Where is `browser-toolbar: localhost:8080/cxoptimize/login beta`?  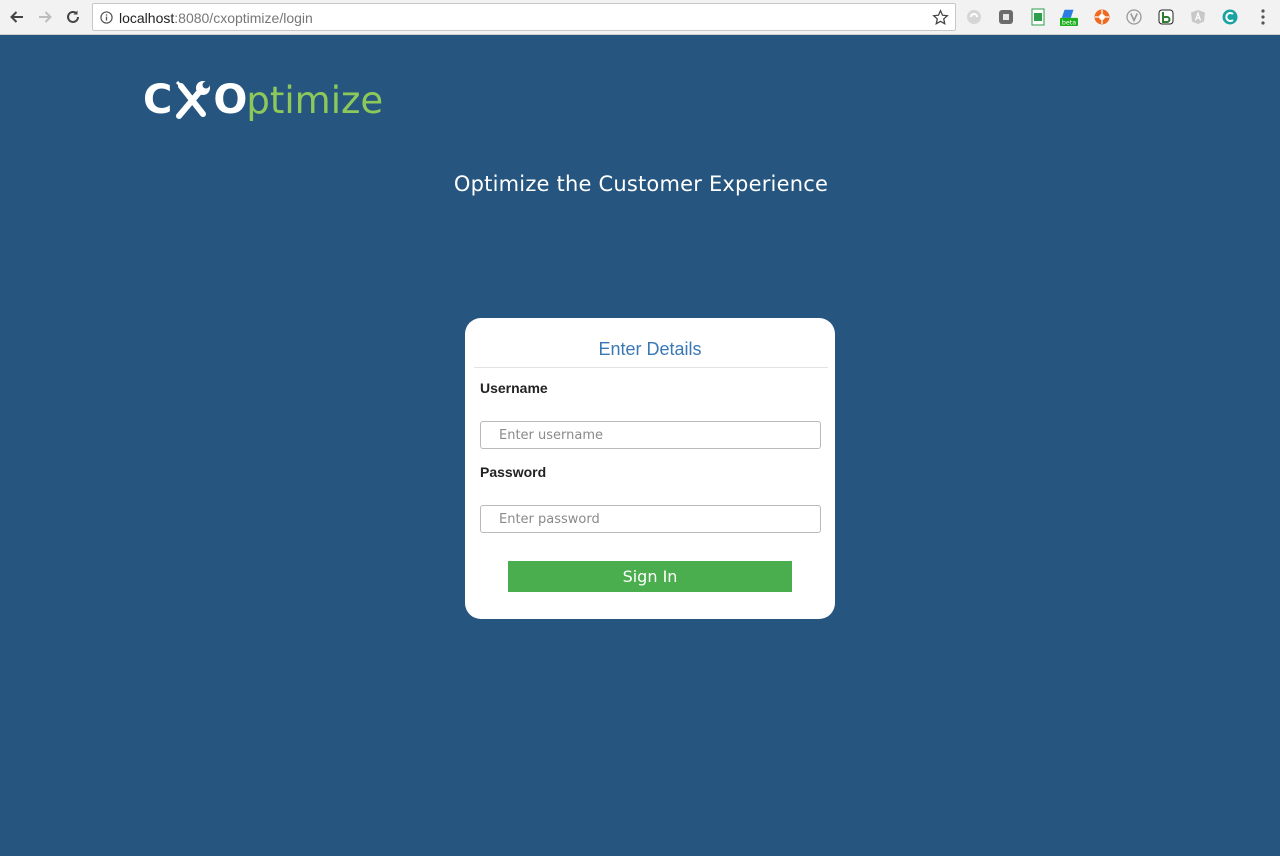 browser-toolbar: localhost:8080/cxoptimize/login beta is located at coordinates (640, 17).